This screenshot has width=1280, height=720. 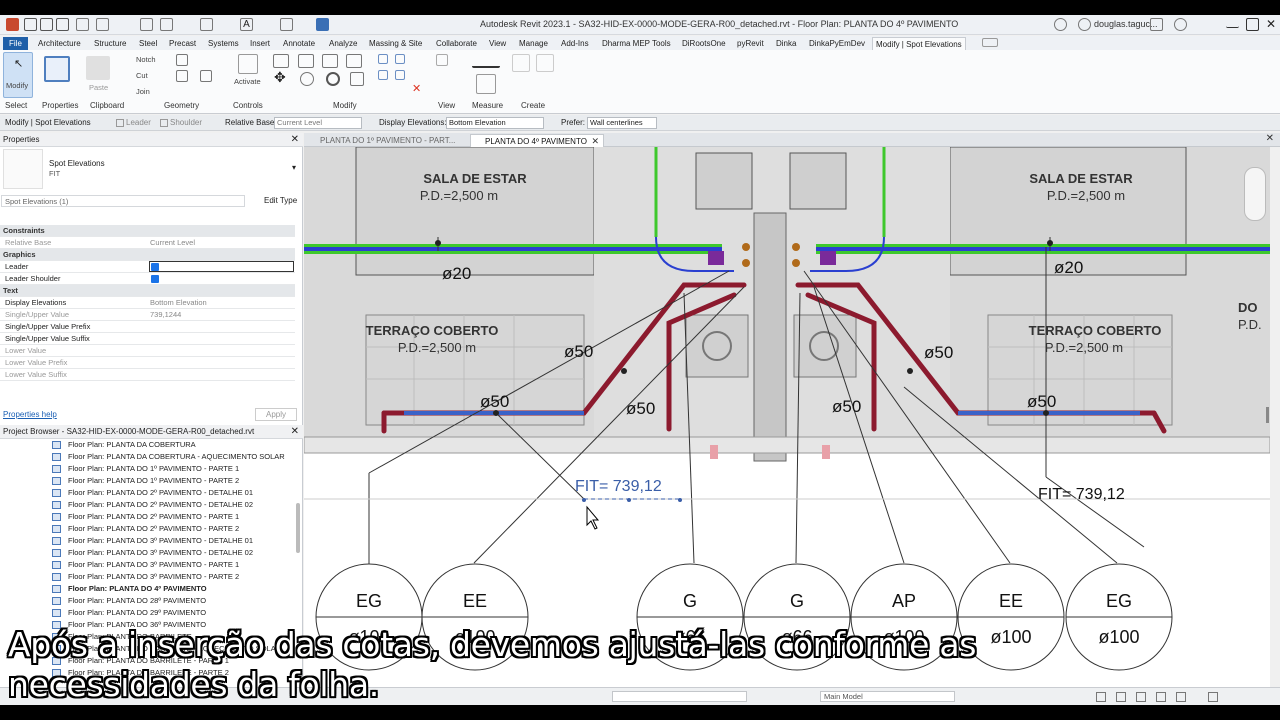 What do you see at coordinates (147, 243) in the screenshot?
I see `property-row: Relative Base Current Level` at bounding box center [147, 243].